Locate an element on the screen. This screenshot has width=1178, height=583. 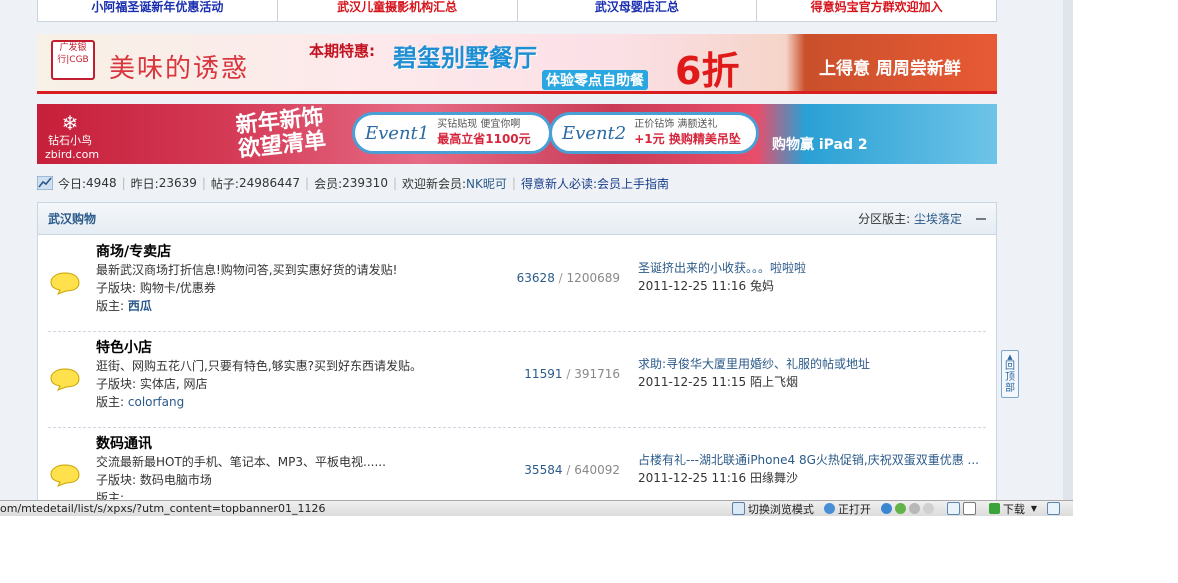
switch-mode-button: 切换浏览模式 is located at coordinates (772, 509).